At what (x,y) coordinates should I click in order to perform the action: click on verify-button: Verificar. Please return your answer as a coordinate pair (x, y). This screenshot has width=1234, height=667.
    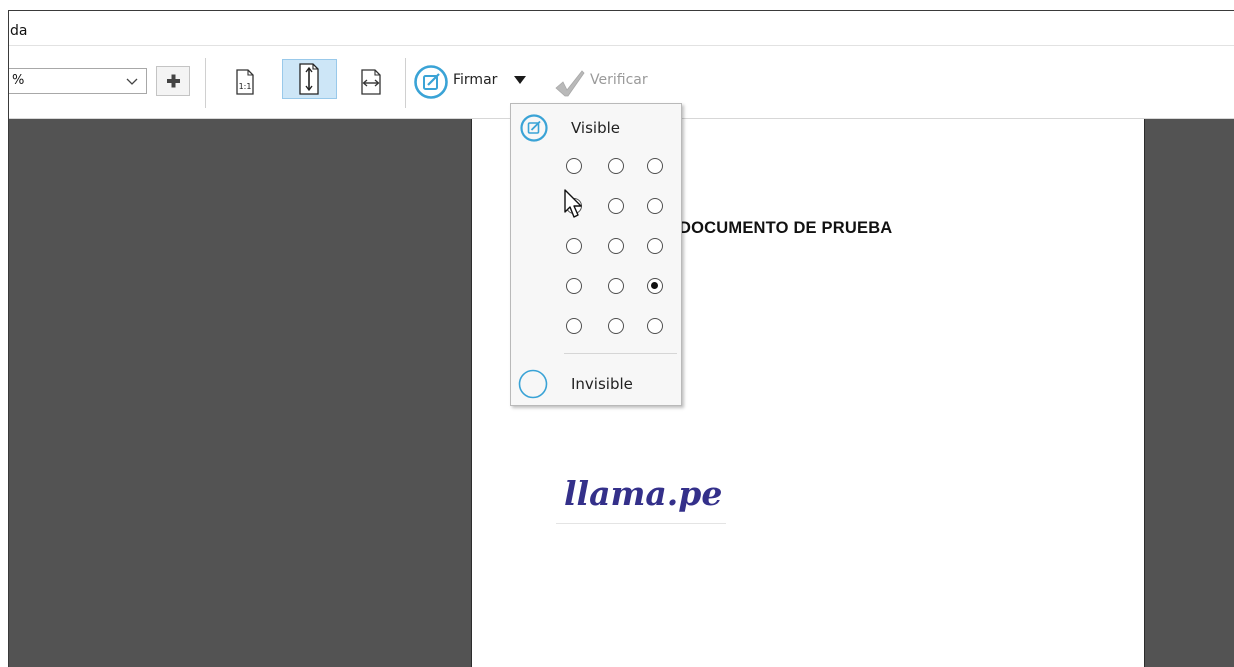
    Looking at the image, I should click on (619, 80).